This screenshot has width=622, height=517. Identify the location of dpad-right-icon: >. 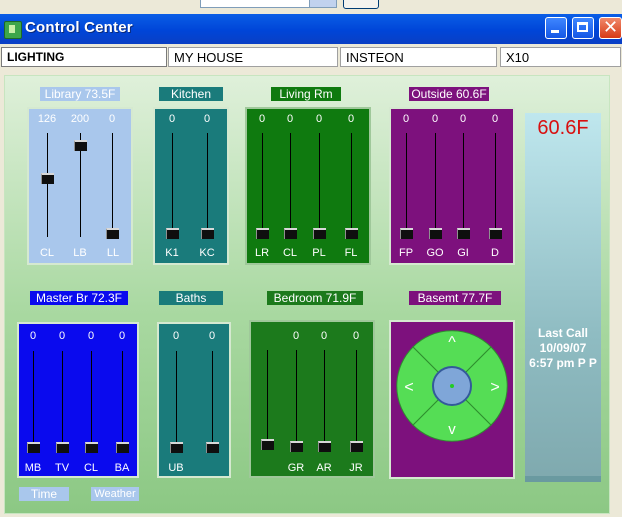
(494, 387).